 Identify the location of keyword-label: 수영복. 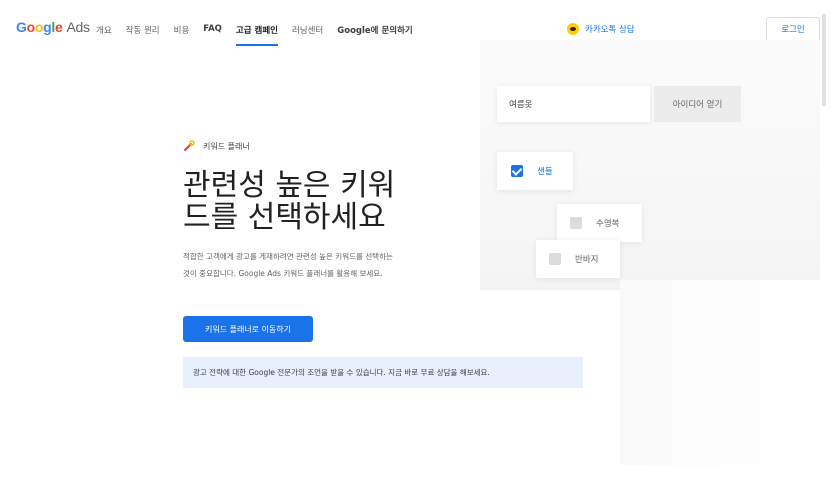
(608, 224).